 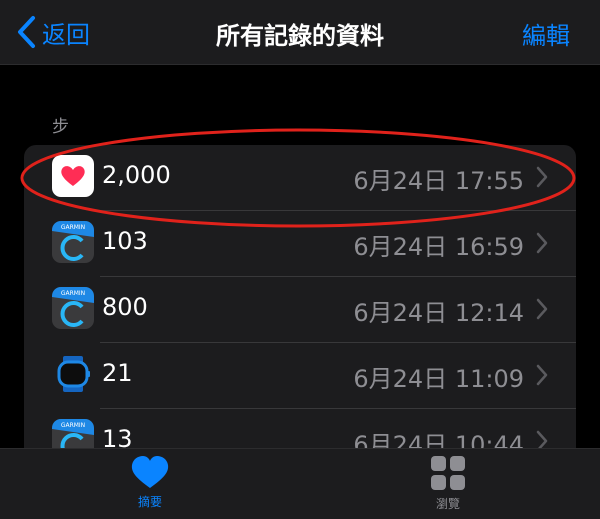 What do you see at coordinates (117, 436) in the screenshot?
I see `record-value: 13` at bounding box center [117, 436].